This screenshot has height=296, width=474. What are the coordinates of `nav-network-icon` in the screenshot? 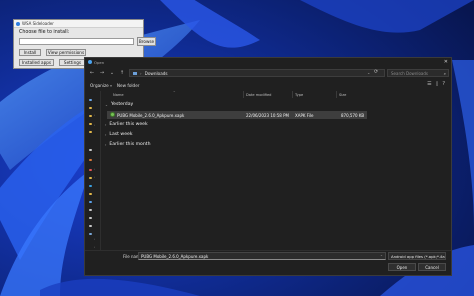 It's located at (90, 234).